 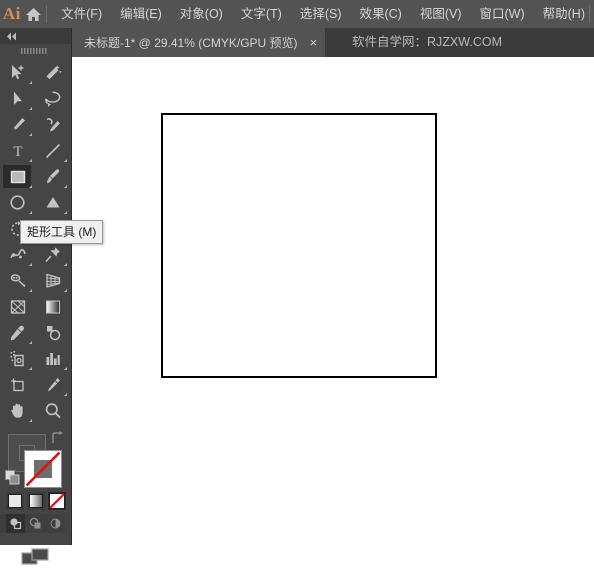 I want to click on paintbrush-tool, so click(x=52, y=177).